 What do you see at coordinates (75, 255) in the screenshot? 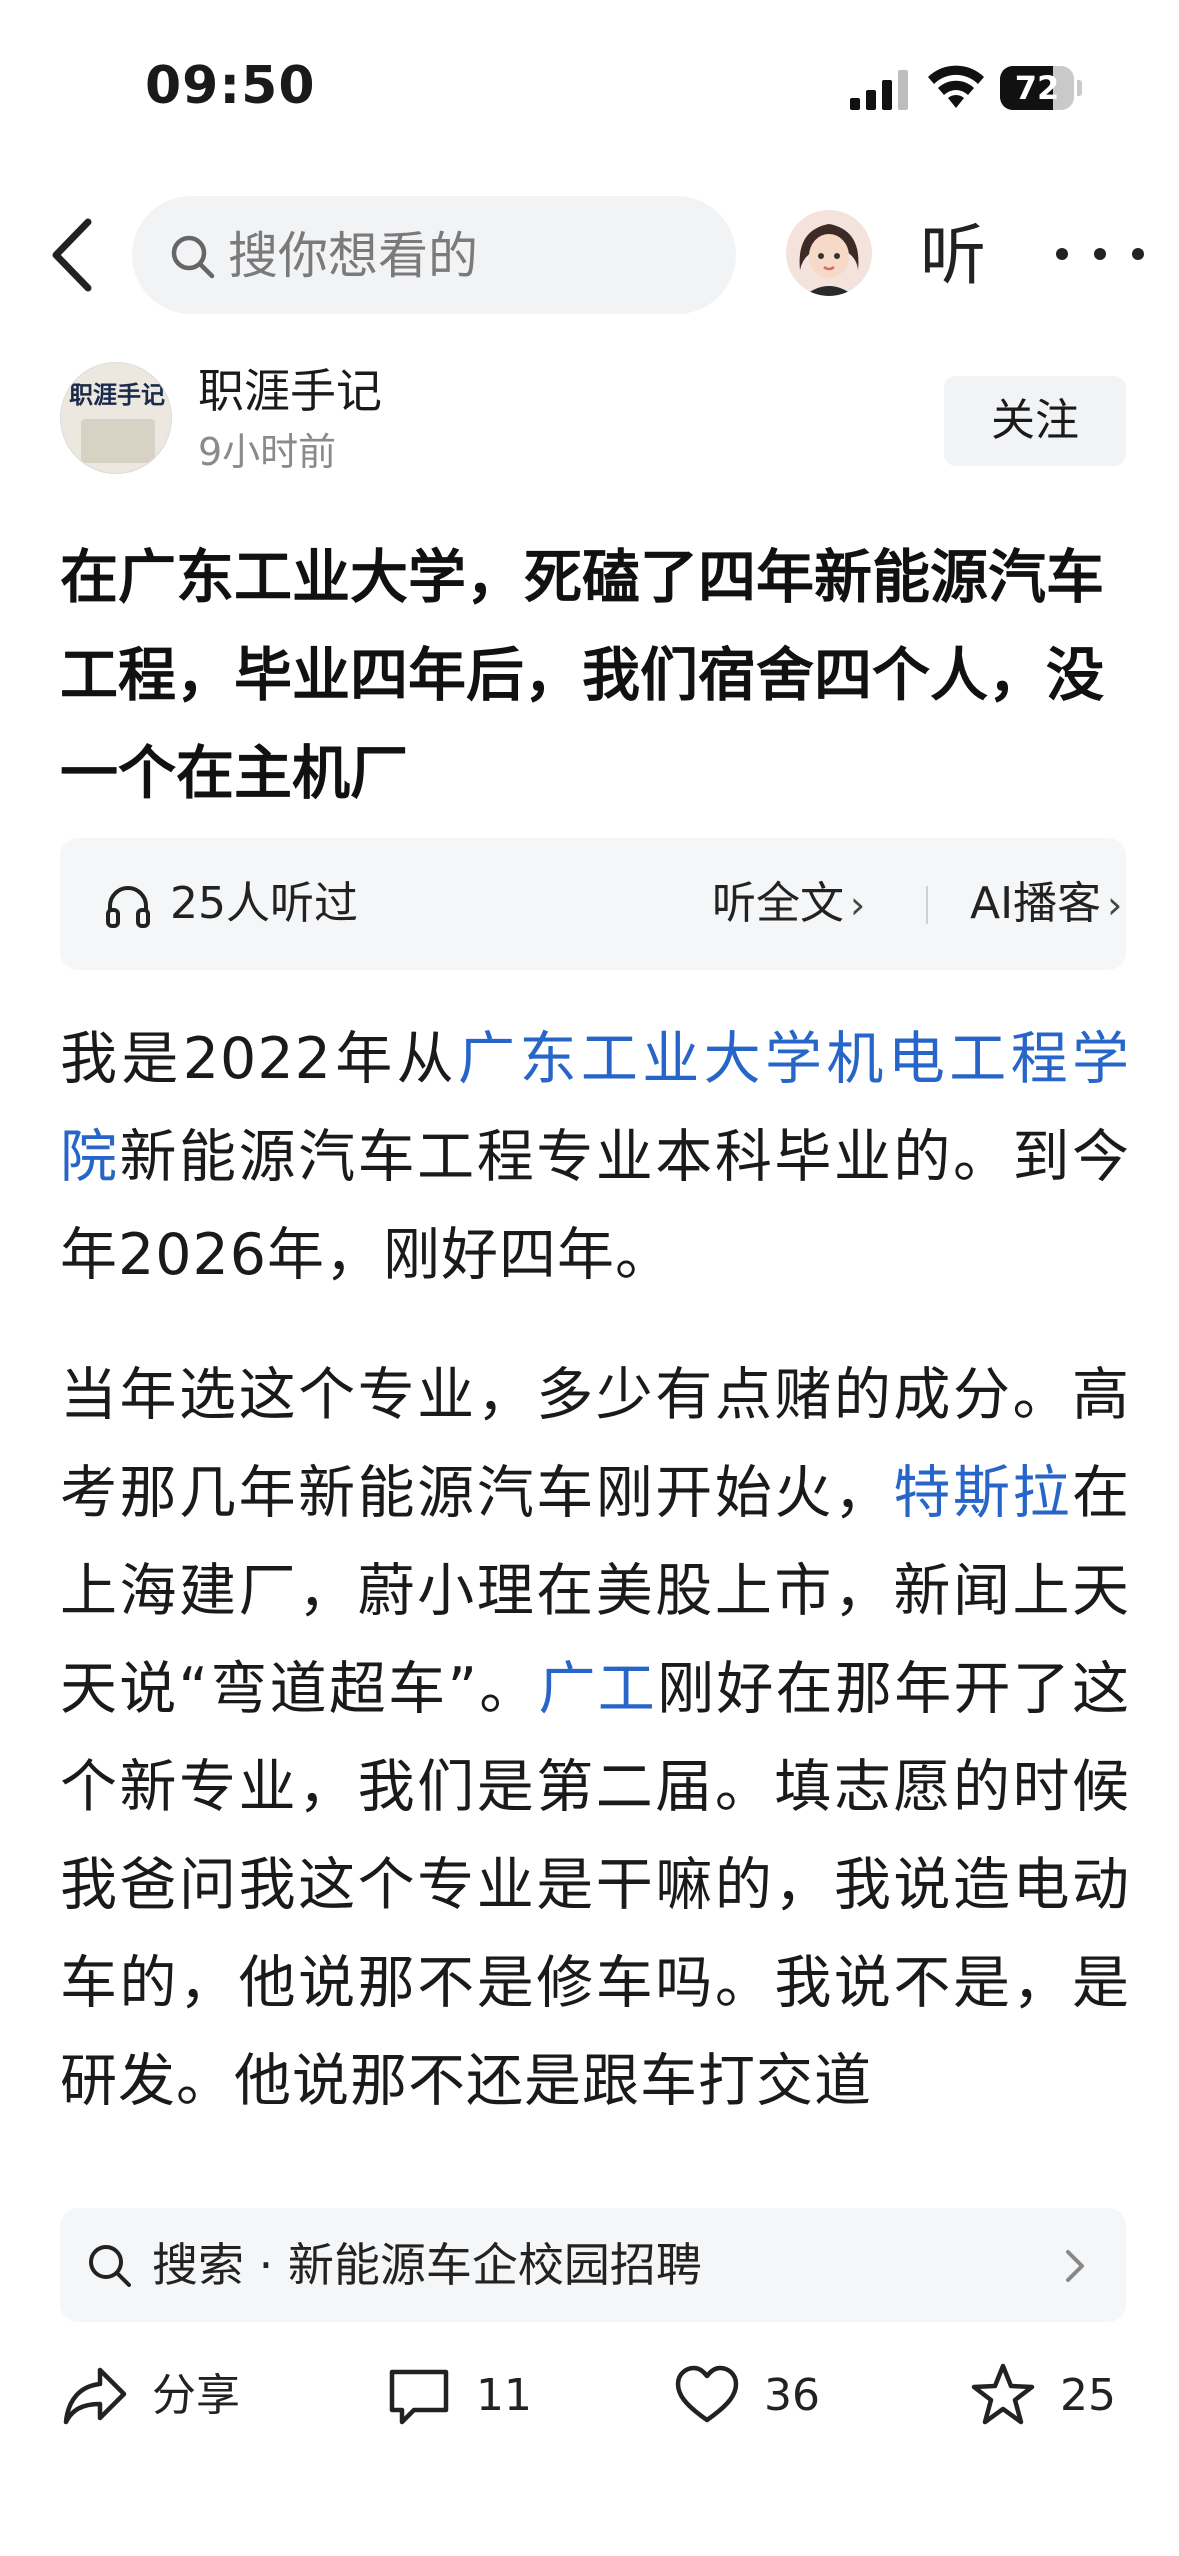
I see `back-arrow-icon` at bounding box center [75, 255].